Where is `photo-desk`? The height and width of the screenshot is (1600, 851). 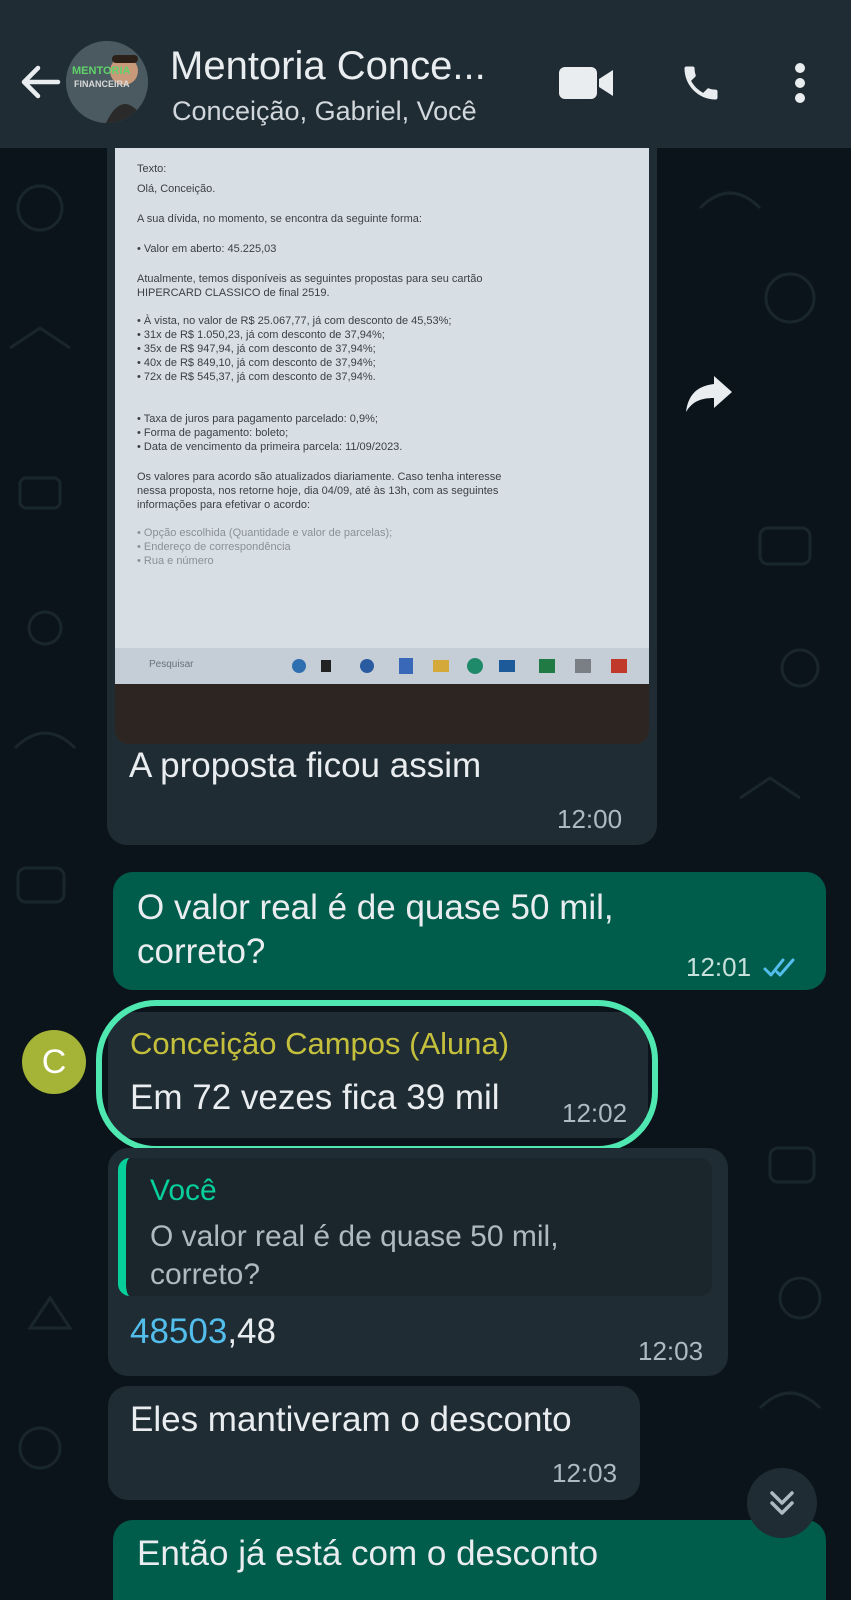
photo-desk is located at coordinates (382, 714).